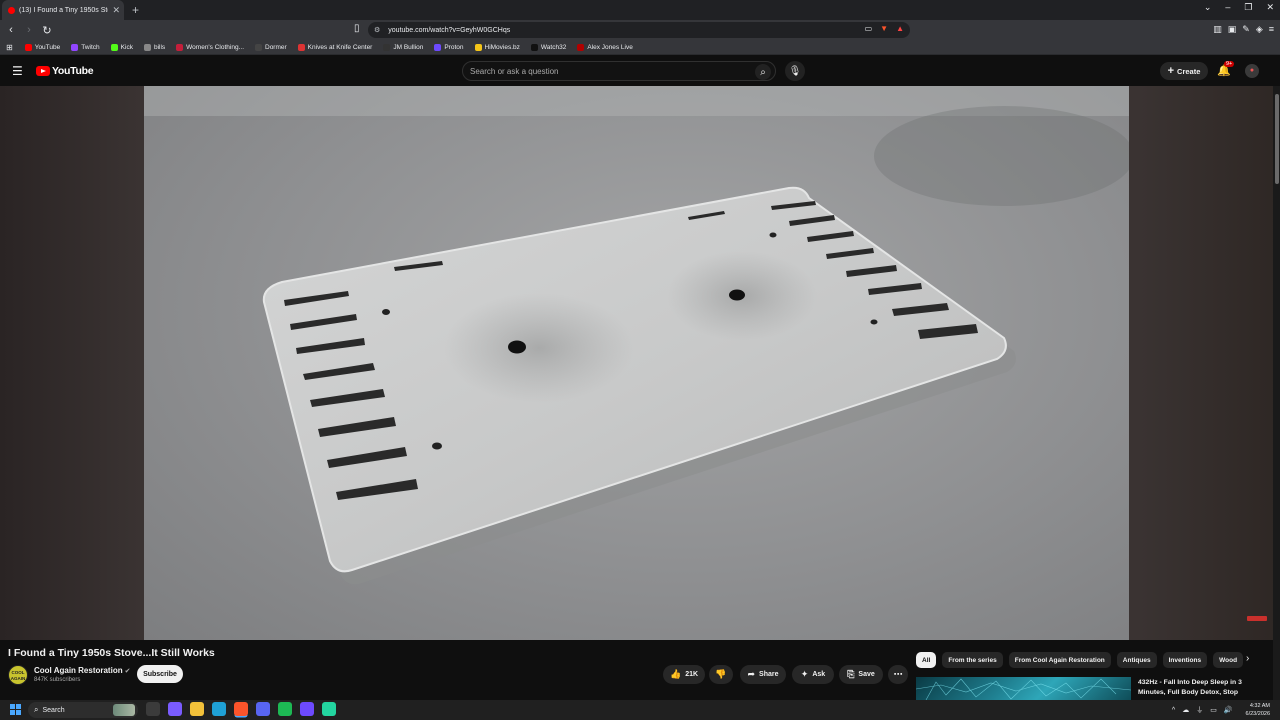 Image resolution: width=1280 pixels, height=720 pixels. I want to click on bookmark-item: YouTube, so click(42, 47).